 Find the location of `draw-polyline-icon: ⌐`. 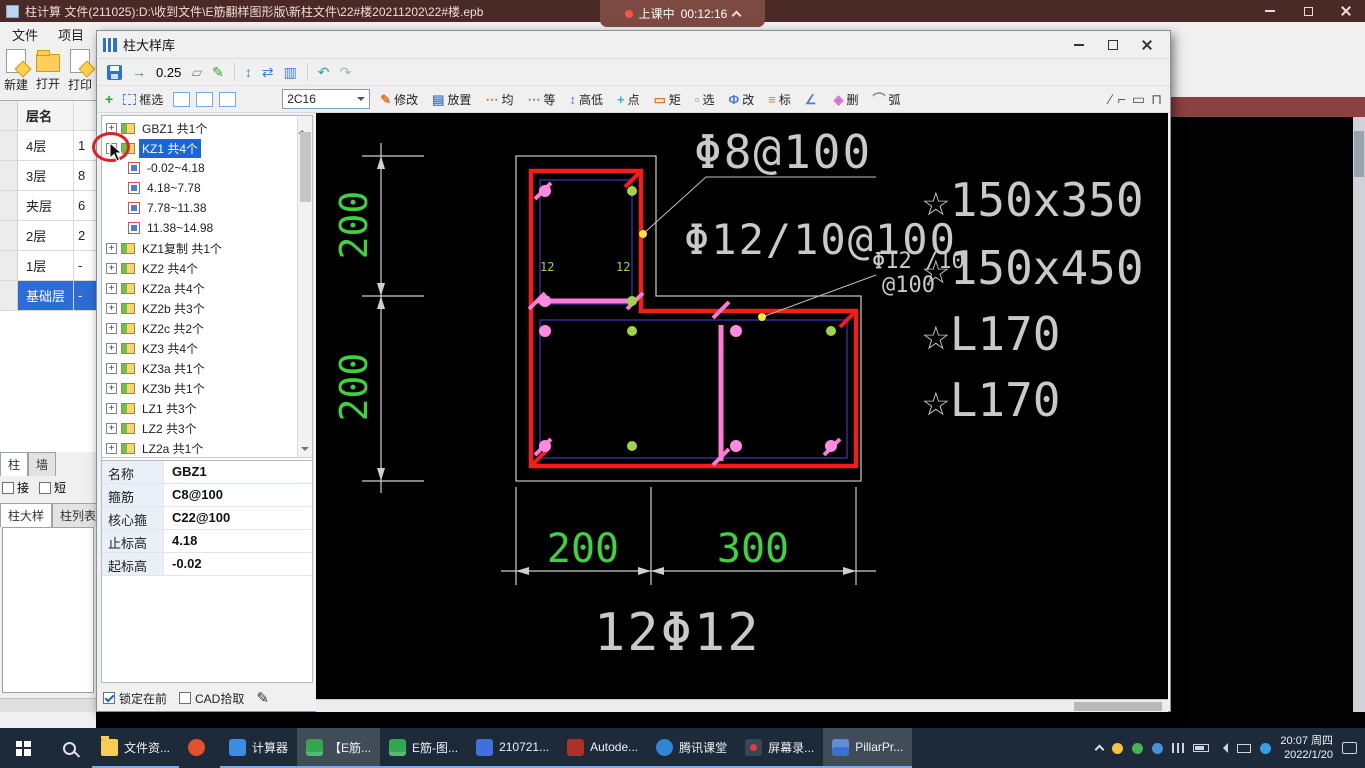

draw-polyline-icon: ⌐ is located at coordinates (1122, 99).